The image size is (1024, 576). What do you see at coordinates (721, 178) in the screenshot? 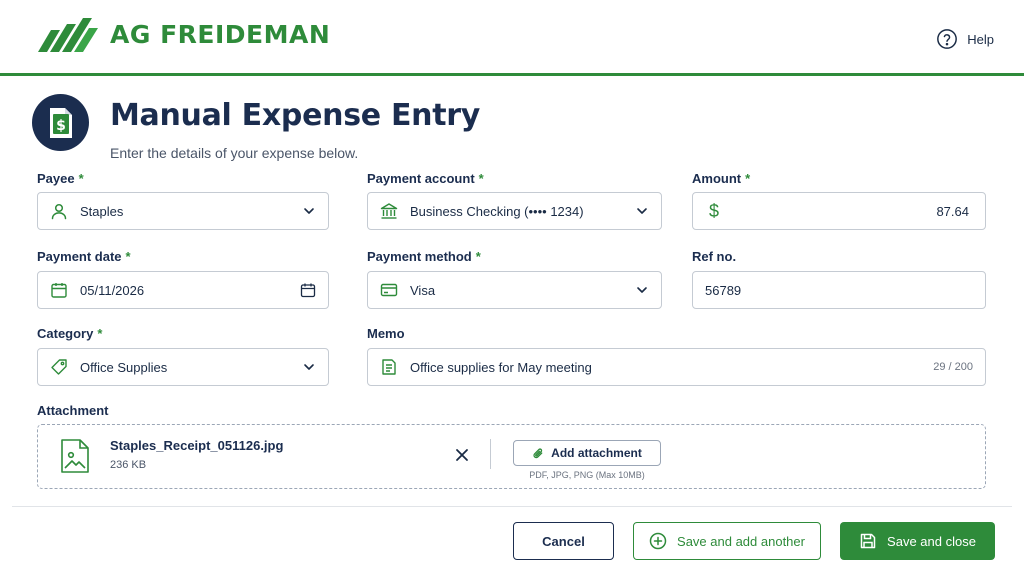
I see `amount-label: Amount *` at bounding box center [721, 178].